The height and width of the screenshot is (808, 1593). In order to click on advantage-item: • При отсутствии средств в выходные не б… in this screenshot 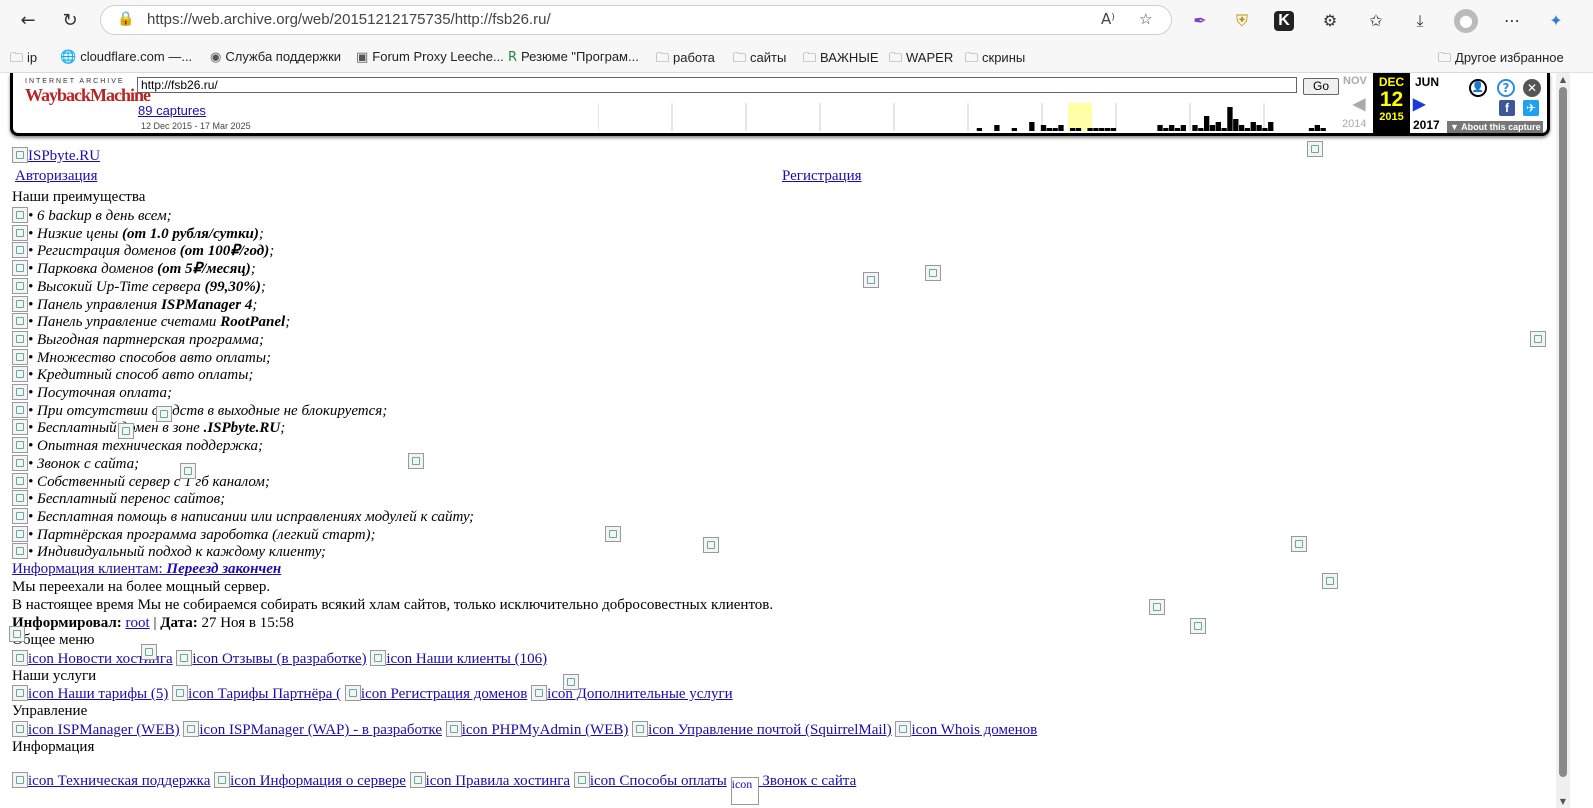, I will do `click(199, 411)`.